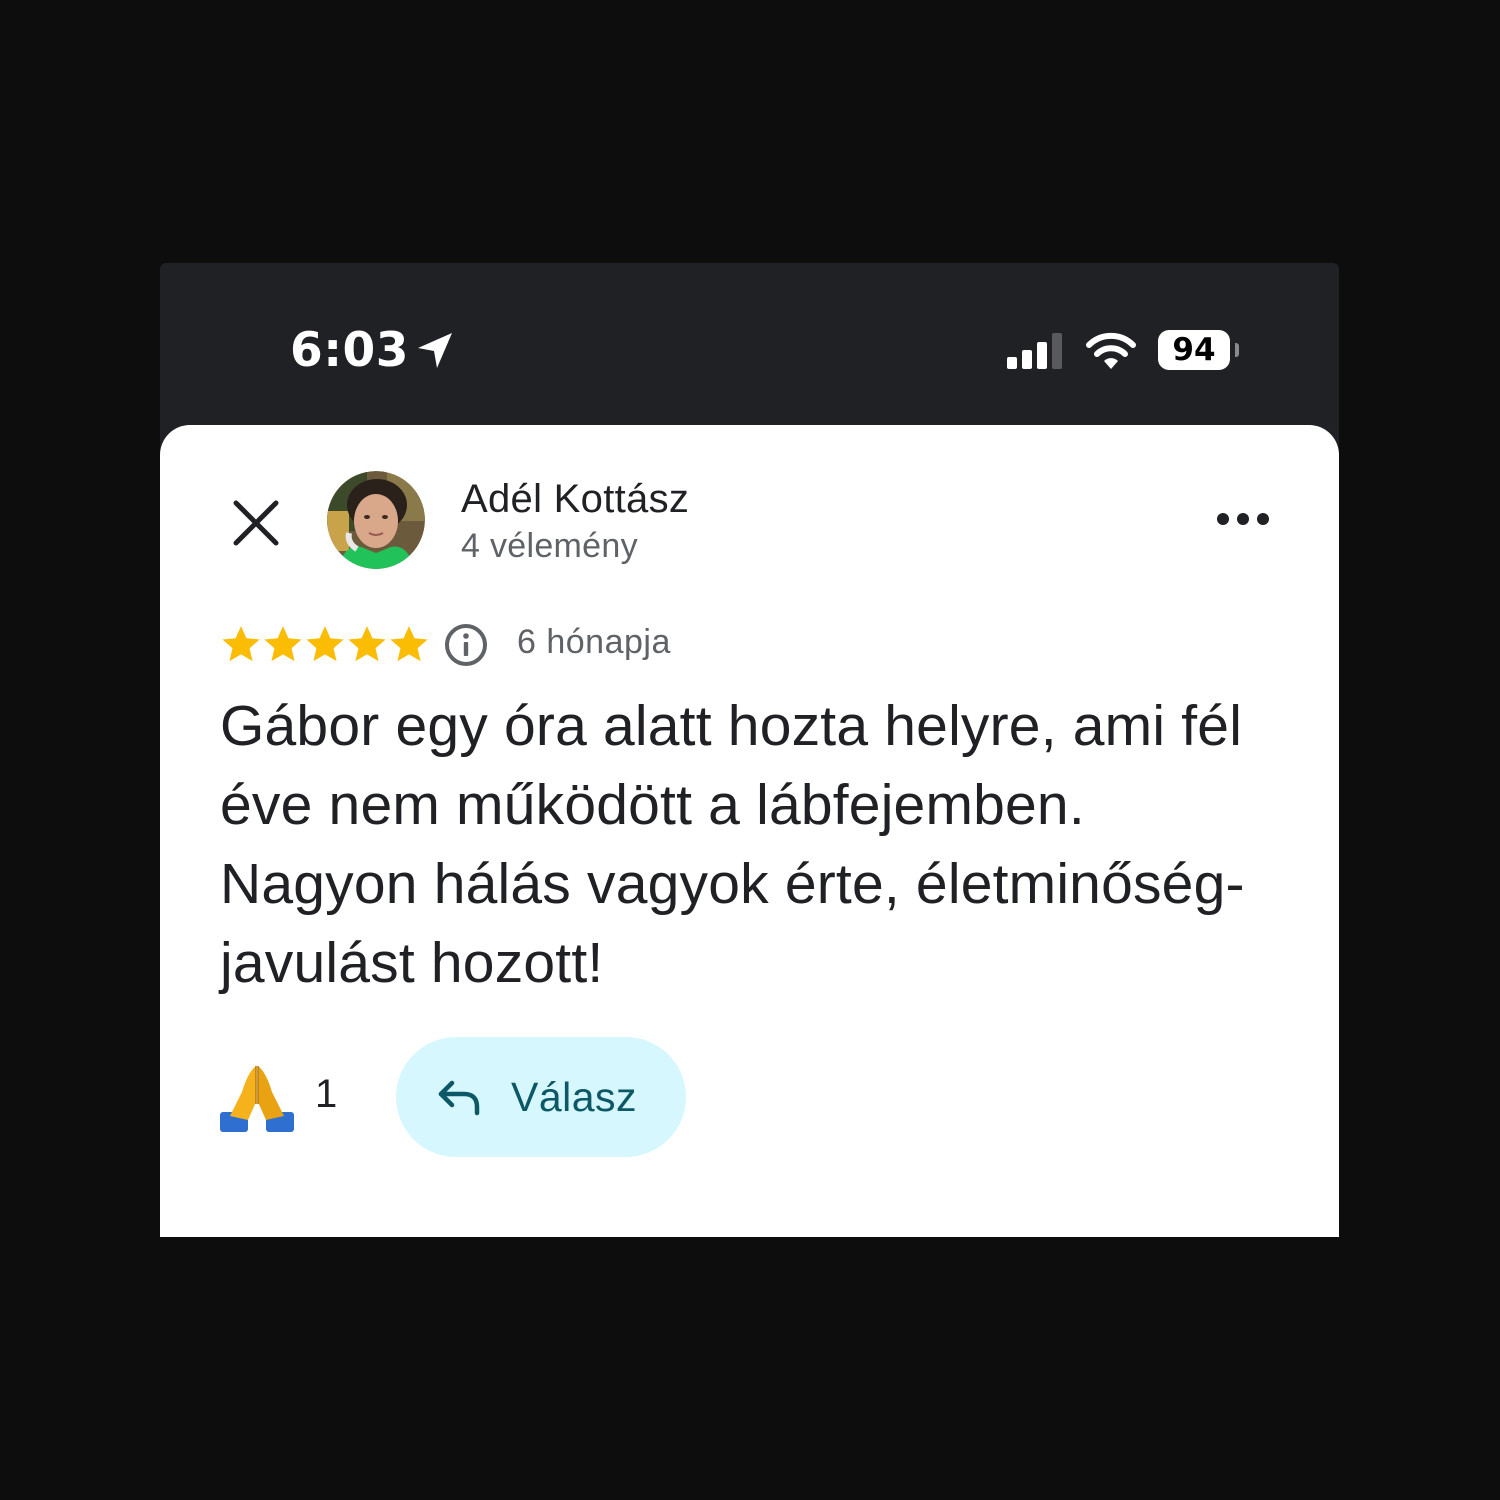 This screenshot has height=1500, width=1500. Describe the element at coordinates (257, 1098) in the screenshot. I see `folded-hands-emoji-icon` at that location.